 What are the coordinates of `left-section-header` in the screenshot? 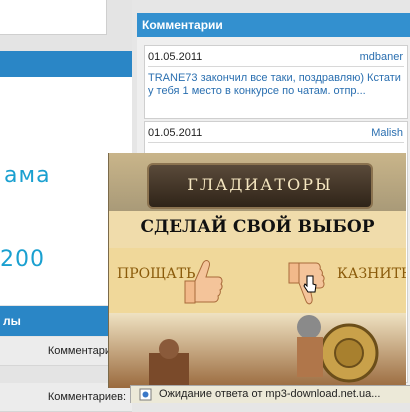 It's located at (66, 64).